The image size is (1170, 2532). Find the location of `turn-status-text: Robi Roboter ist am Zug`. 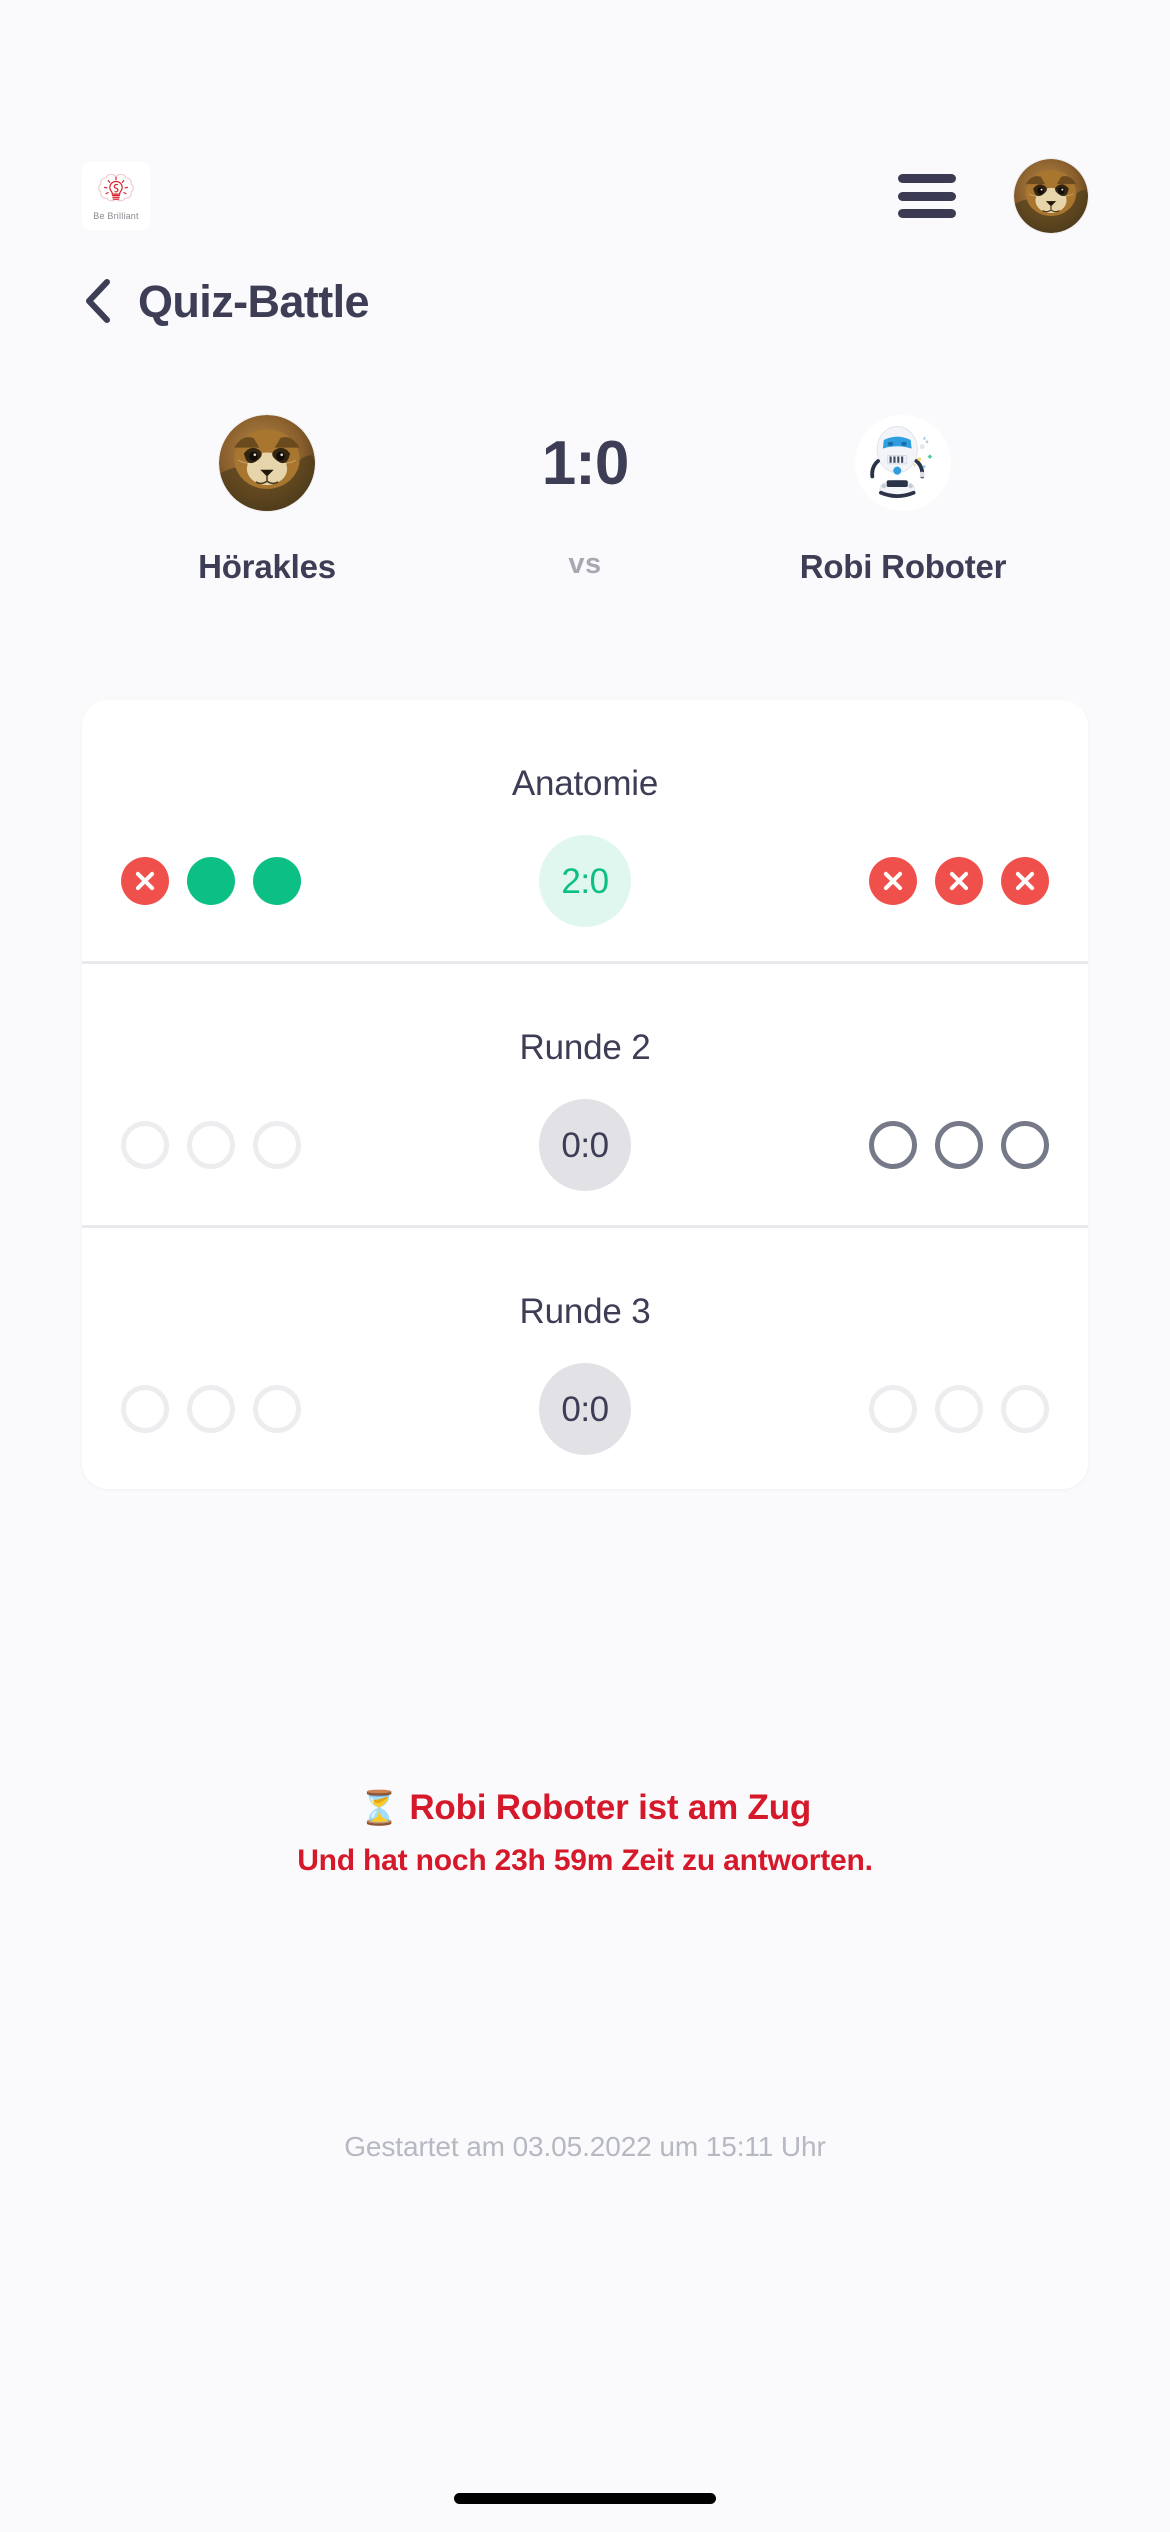

turn-status-text: Robi Roboter ist am Zug is located at coordinates (610, 1807).